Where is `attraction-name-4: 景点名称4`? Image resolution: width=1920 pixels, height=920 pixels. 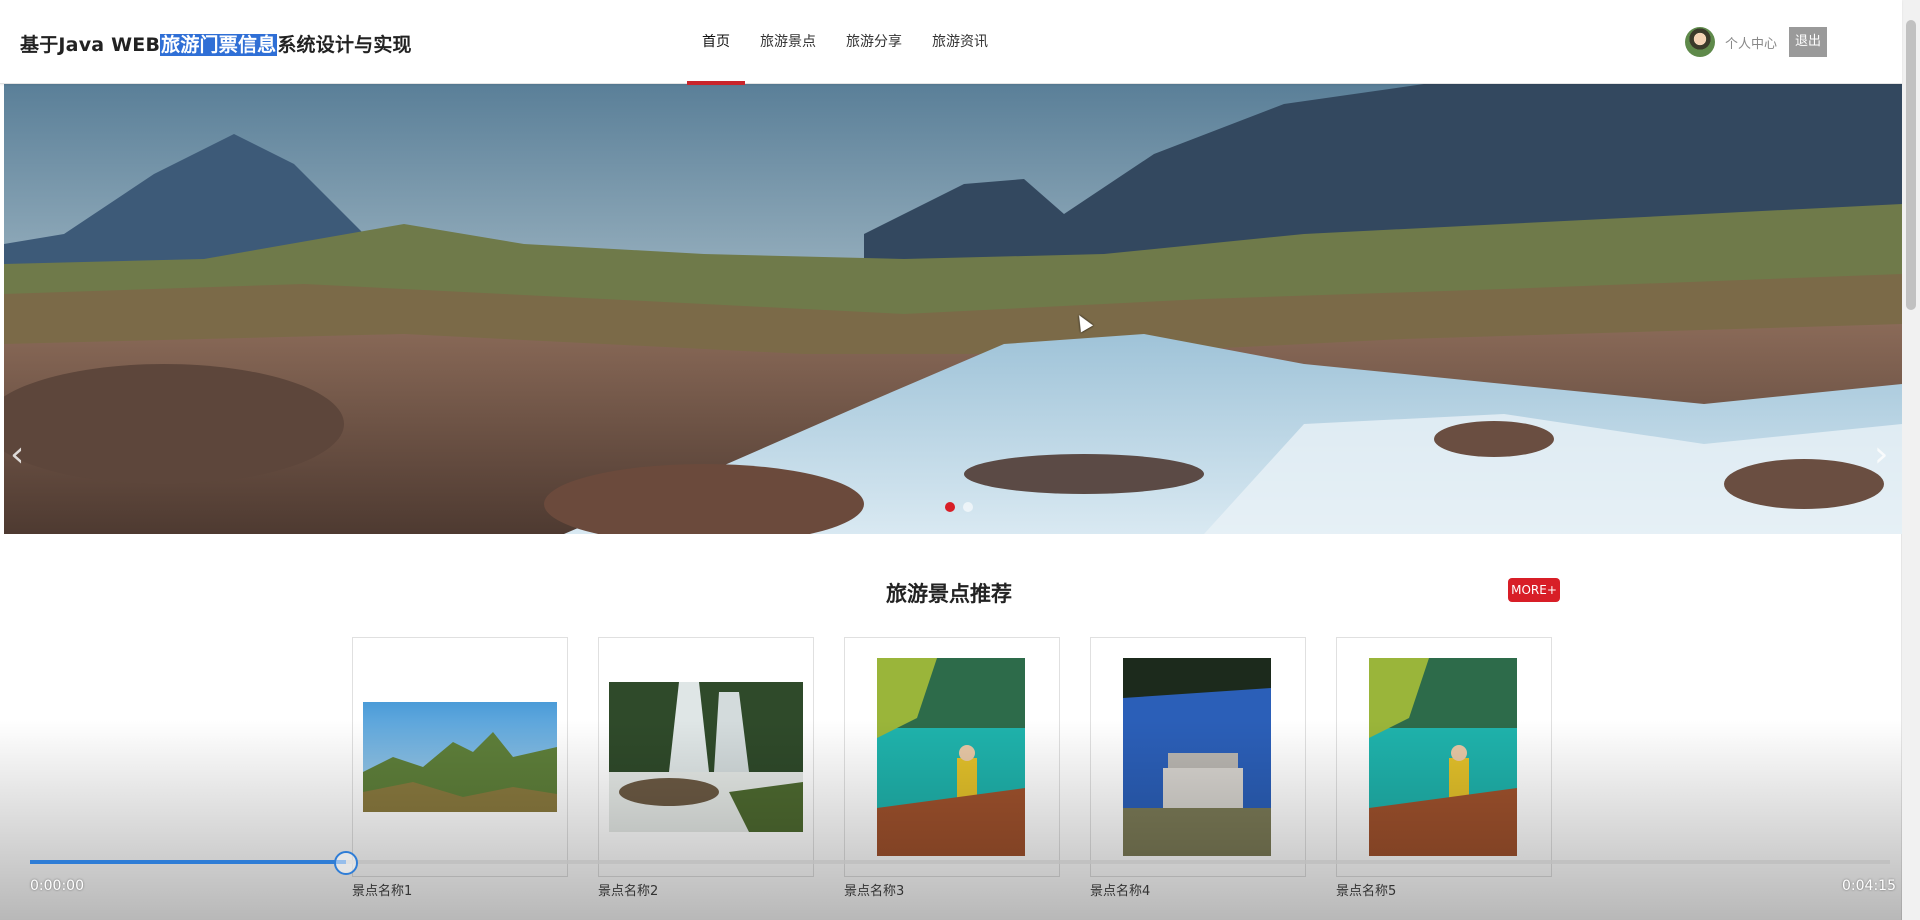
attraction-name-4: 景点名称4 is located at coordinates (1120, 889).